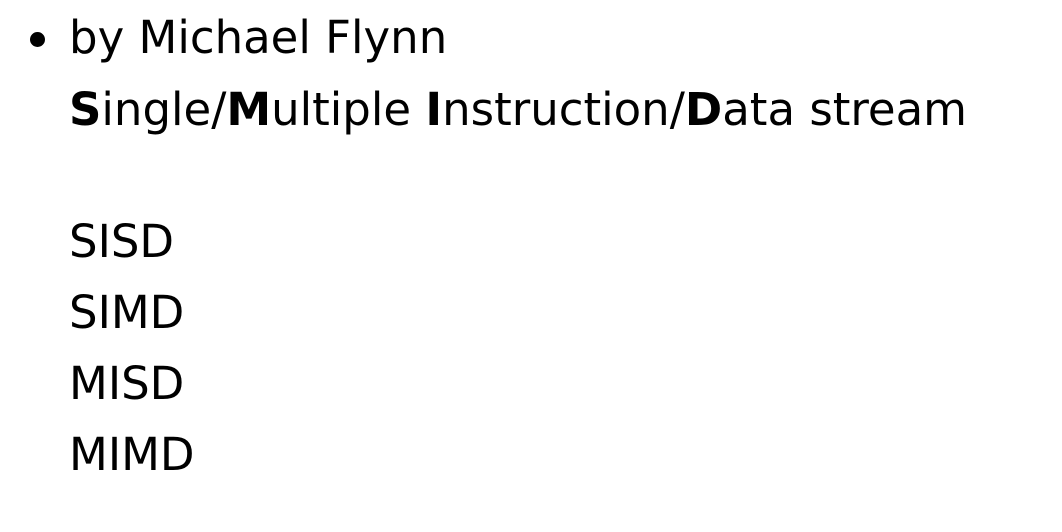 This screenshot has width=1062, height=532. I want to click on author-text: by Michael Flynn, so click(258, 37).